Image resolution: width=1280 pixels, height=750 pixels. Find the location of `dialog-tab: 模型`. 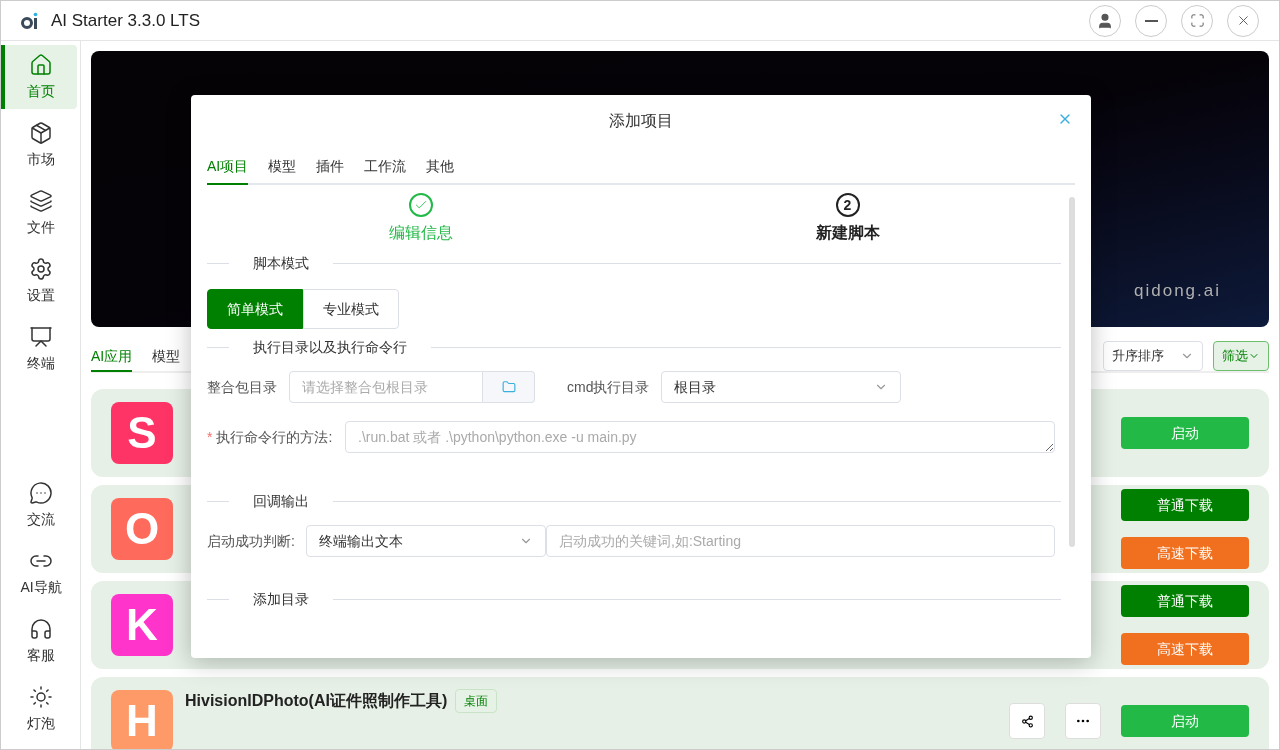

dialog-tab: 模型 is located at coordinates (282, 167).